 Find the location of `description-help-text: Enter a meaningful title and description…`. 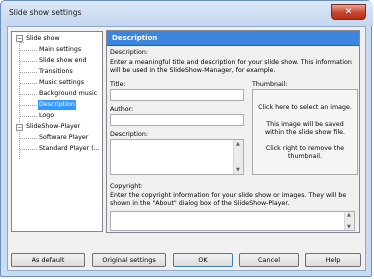

description-help-text: Enter a meaningful title and description… is located at coordinates (231, 66).